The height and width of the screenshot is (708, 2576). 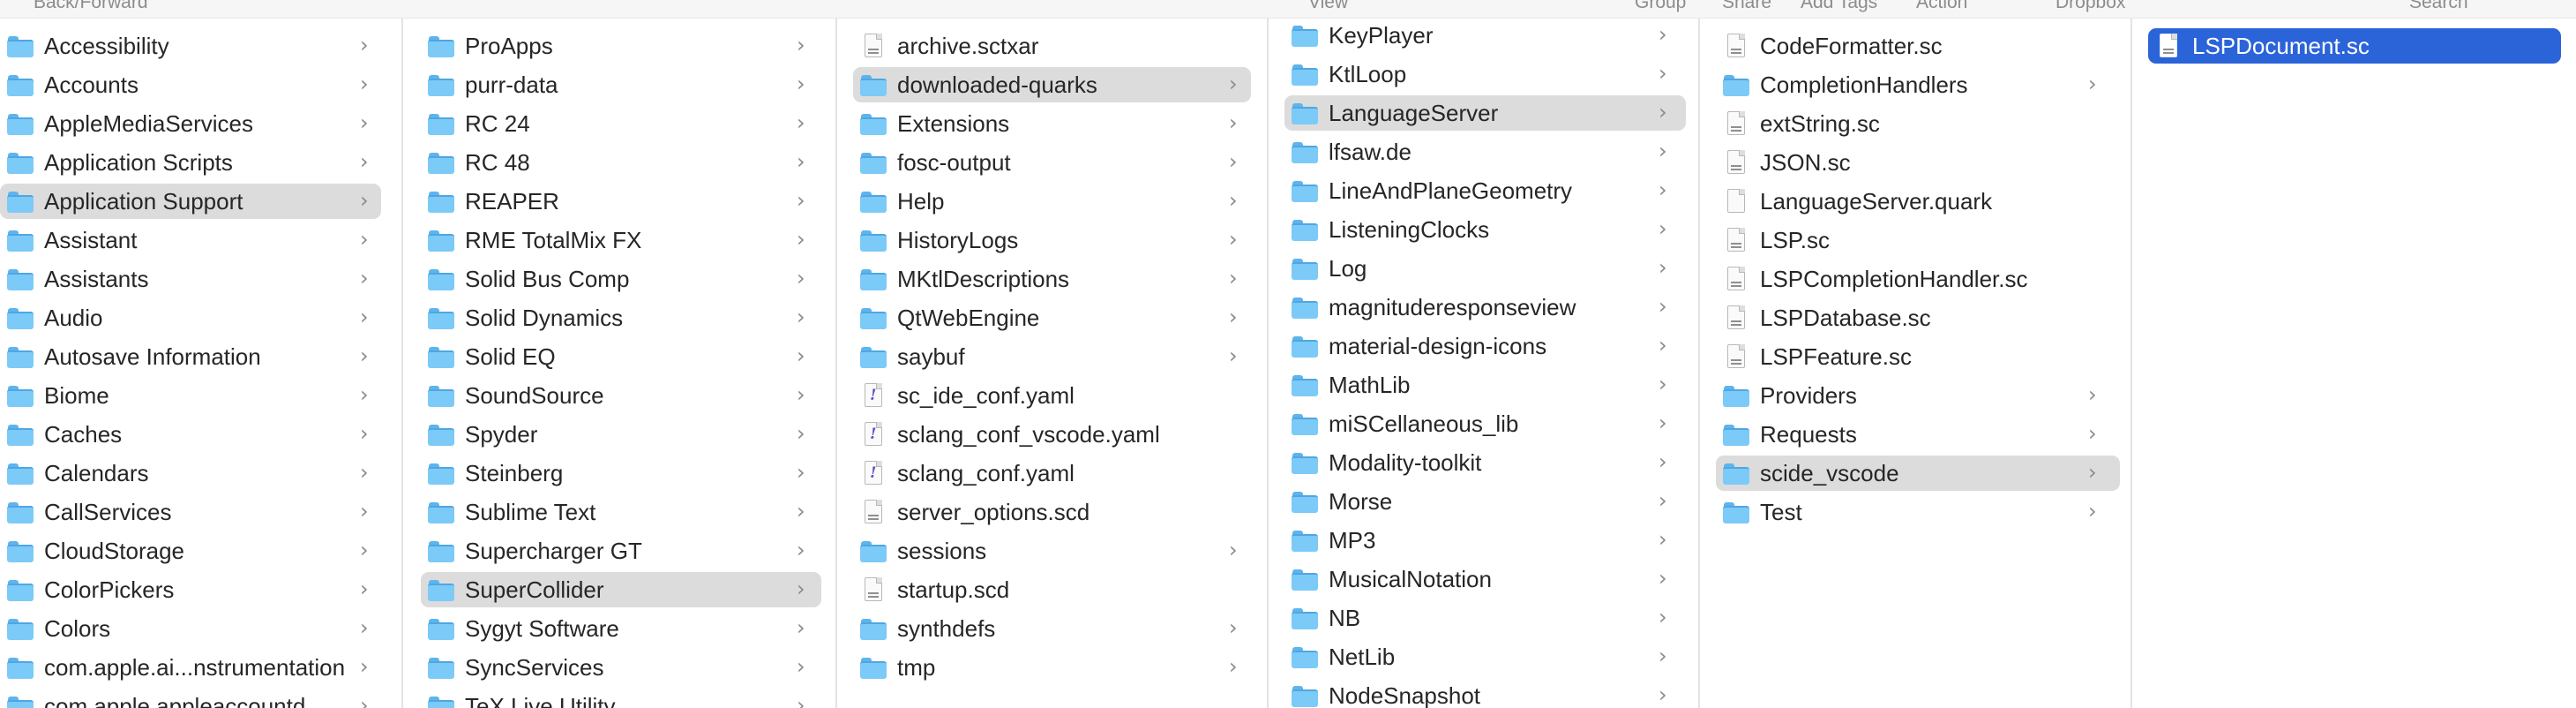 What do you see at coordinates (1485, 151) in the screenshot?
I see `folder-row: lfsaw.de ›` at bounding box center [1485, 151].